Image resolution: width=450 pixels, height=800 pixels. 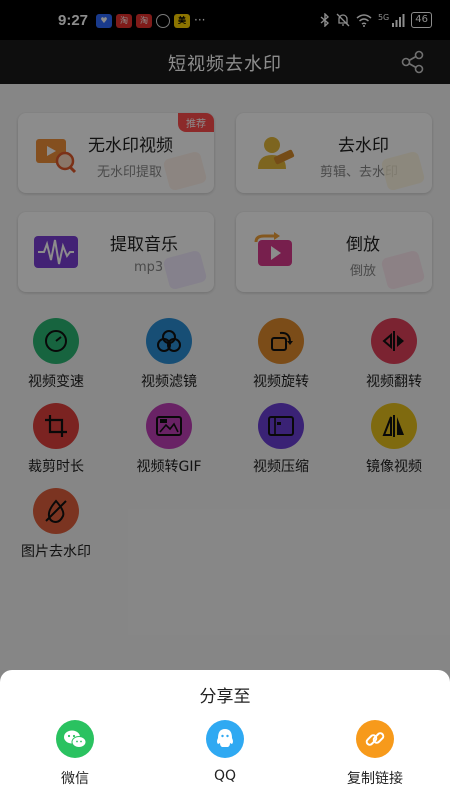 I want to click on share-copy-link-button: 复制链接, so click(x=375, y=754).